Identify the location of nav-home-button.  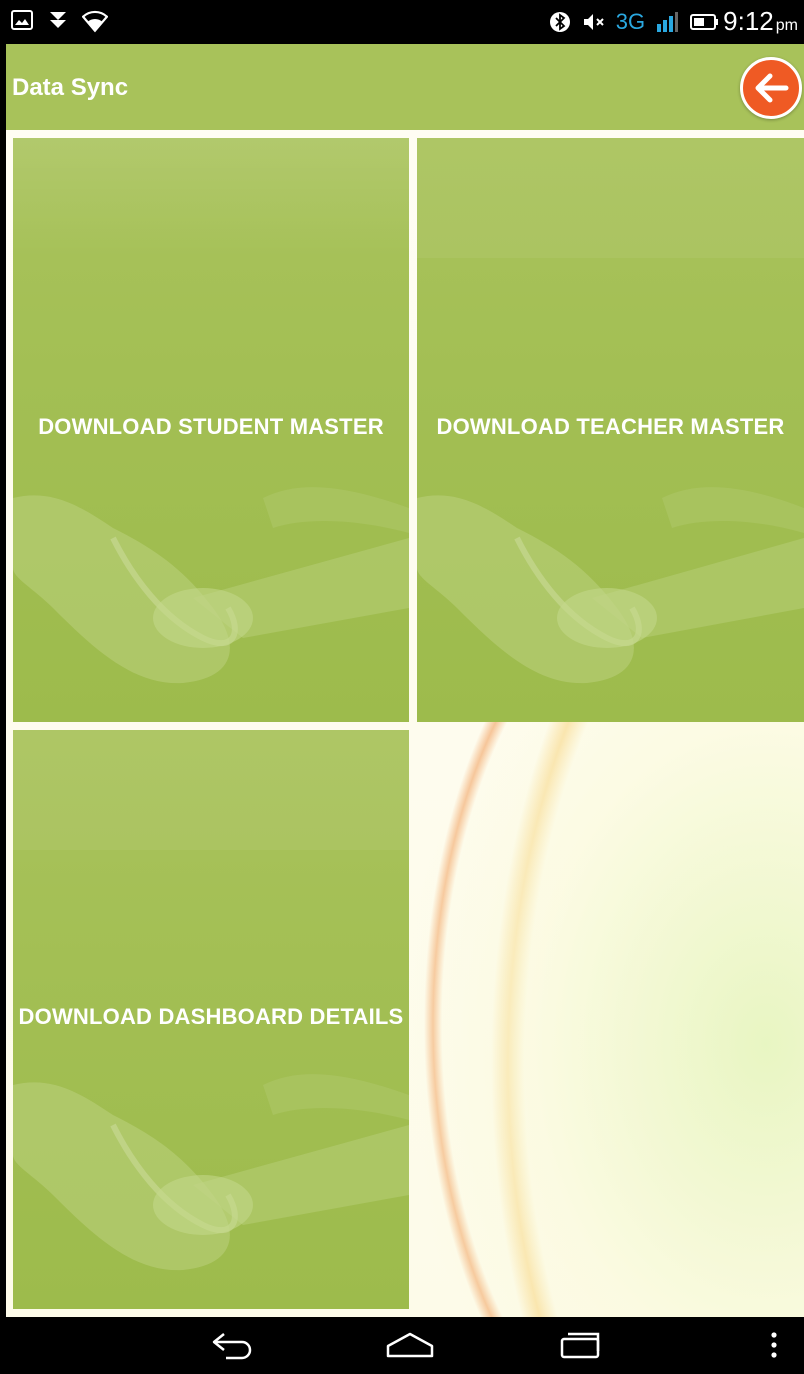
(410, 1345).